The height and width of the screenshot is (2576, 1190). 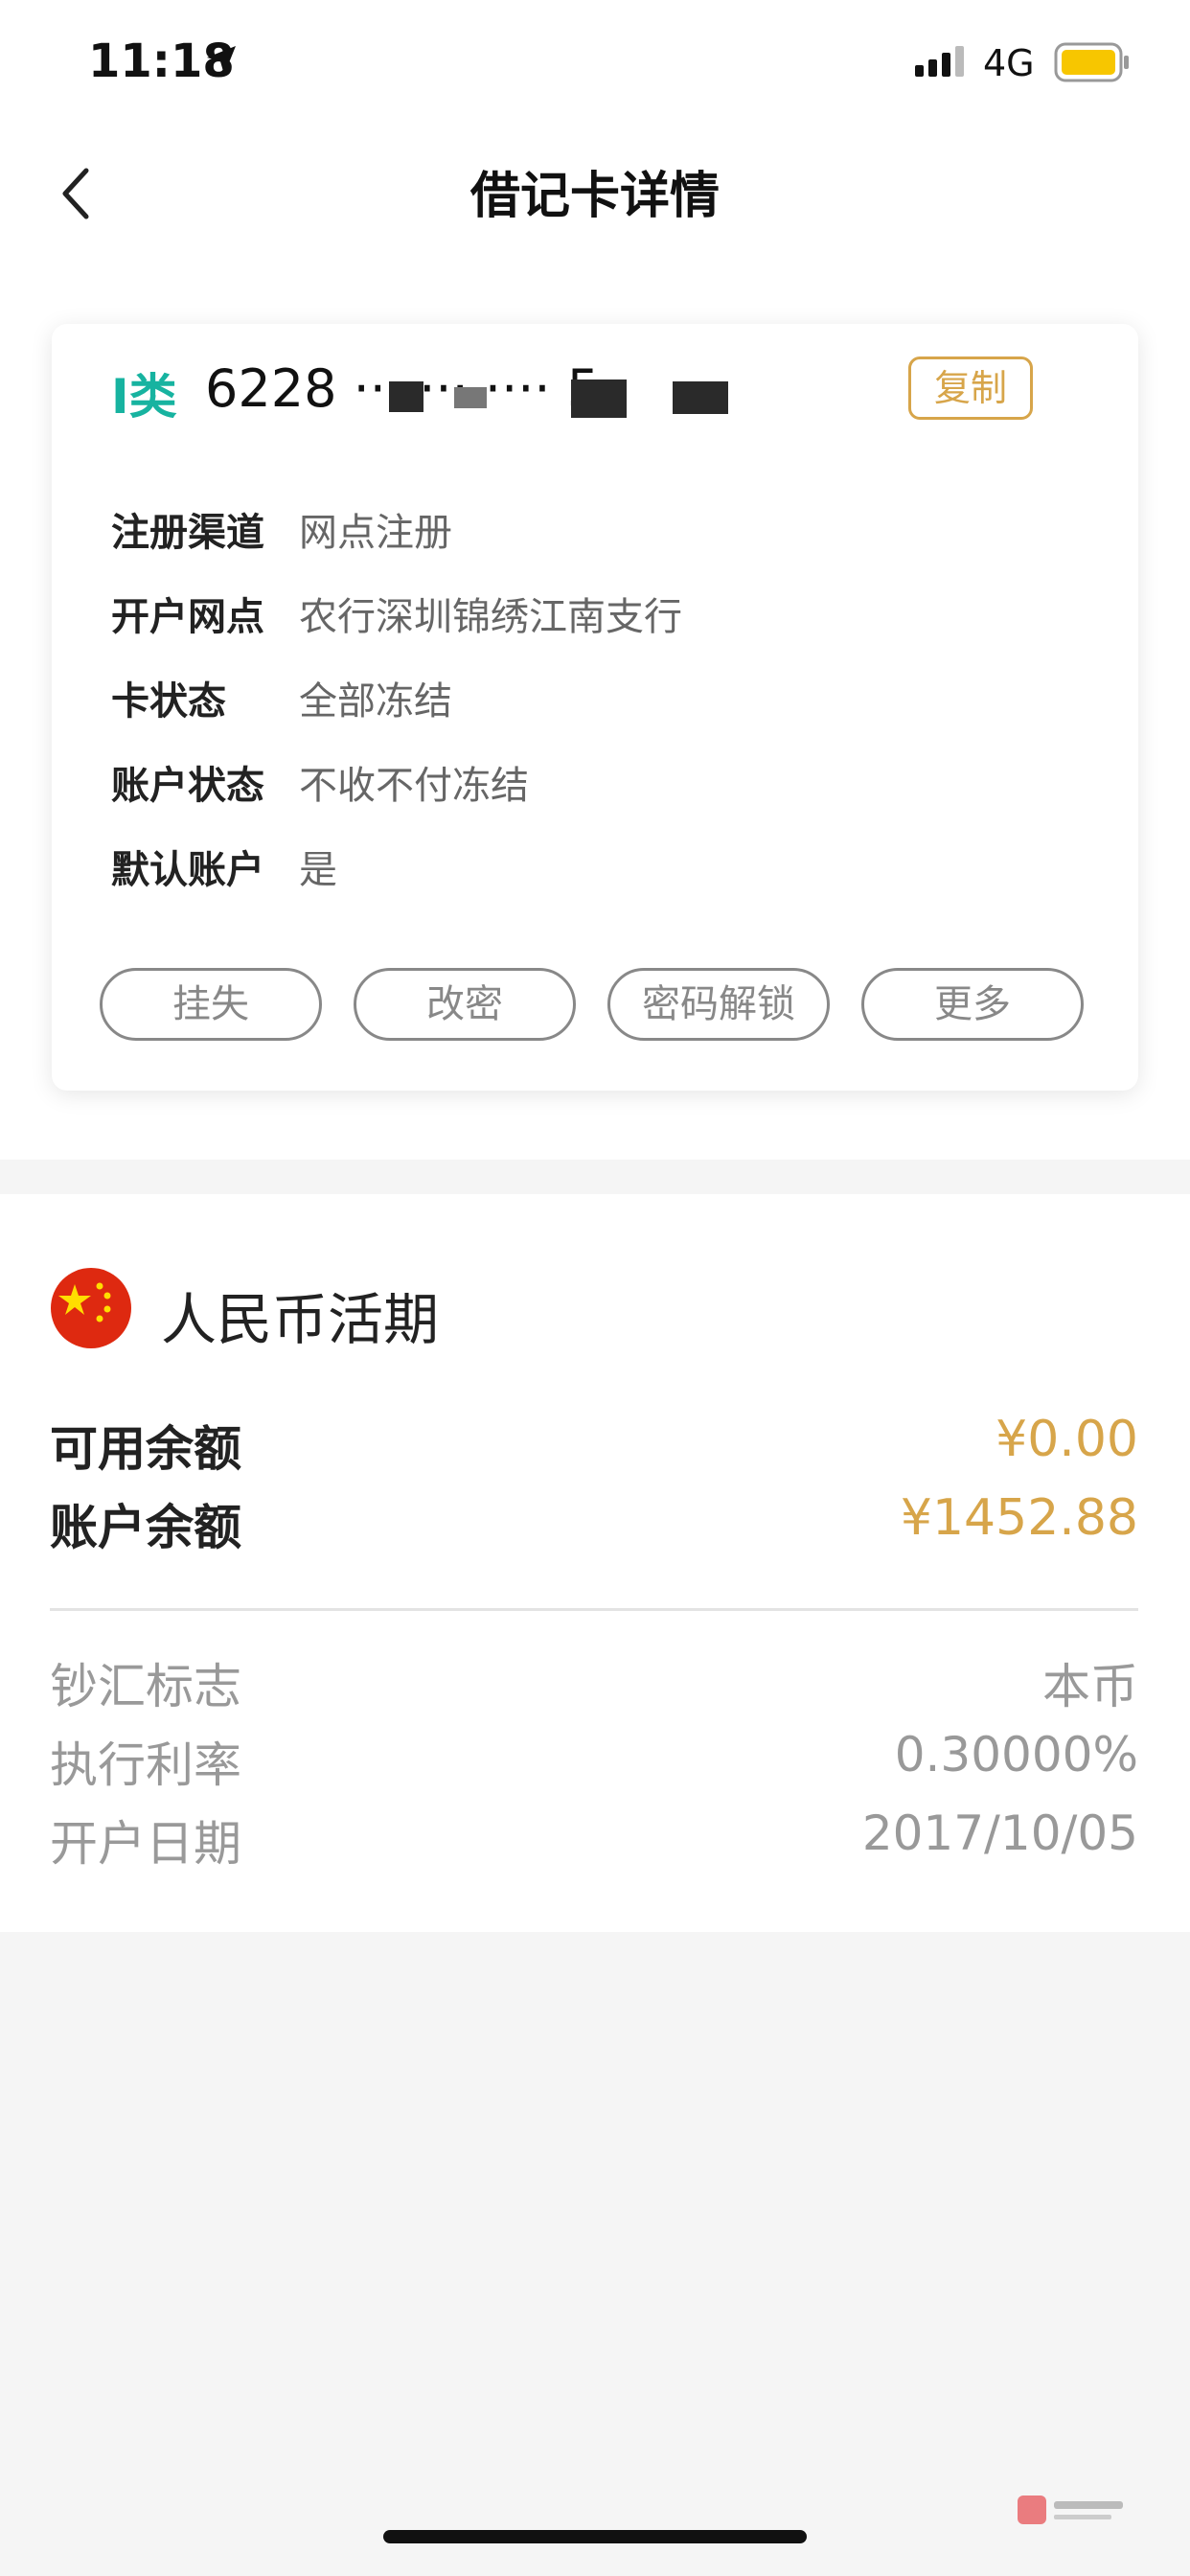 I want to click on info-label: 卡状态, so click(x=168, y=701).